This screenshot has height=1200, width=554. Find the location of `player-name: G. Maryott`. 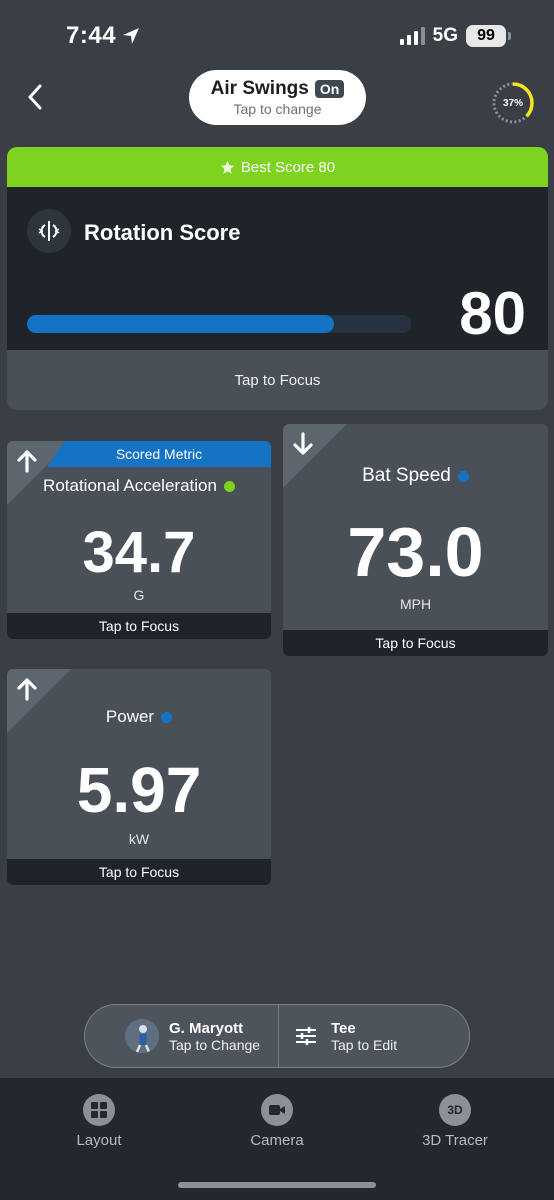

player-name: G. Maryott is located at coordinates (206, 1028).